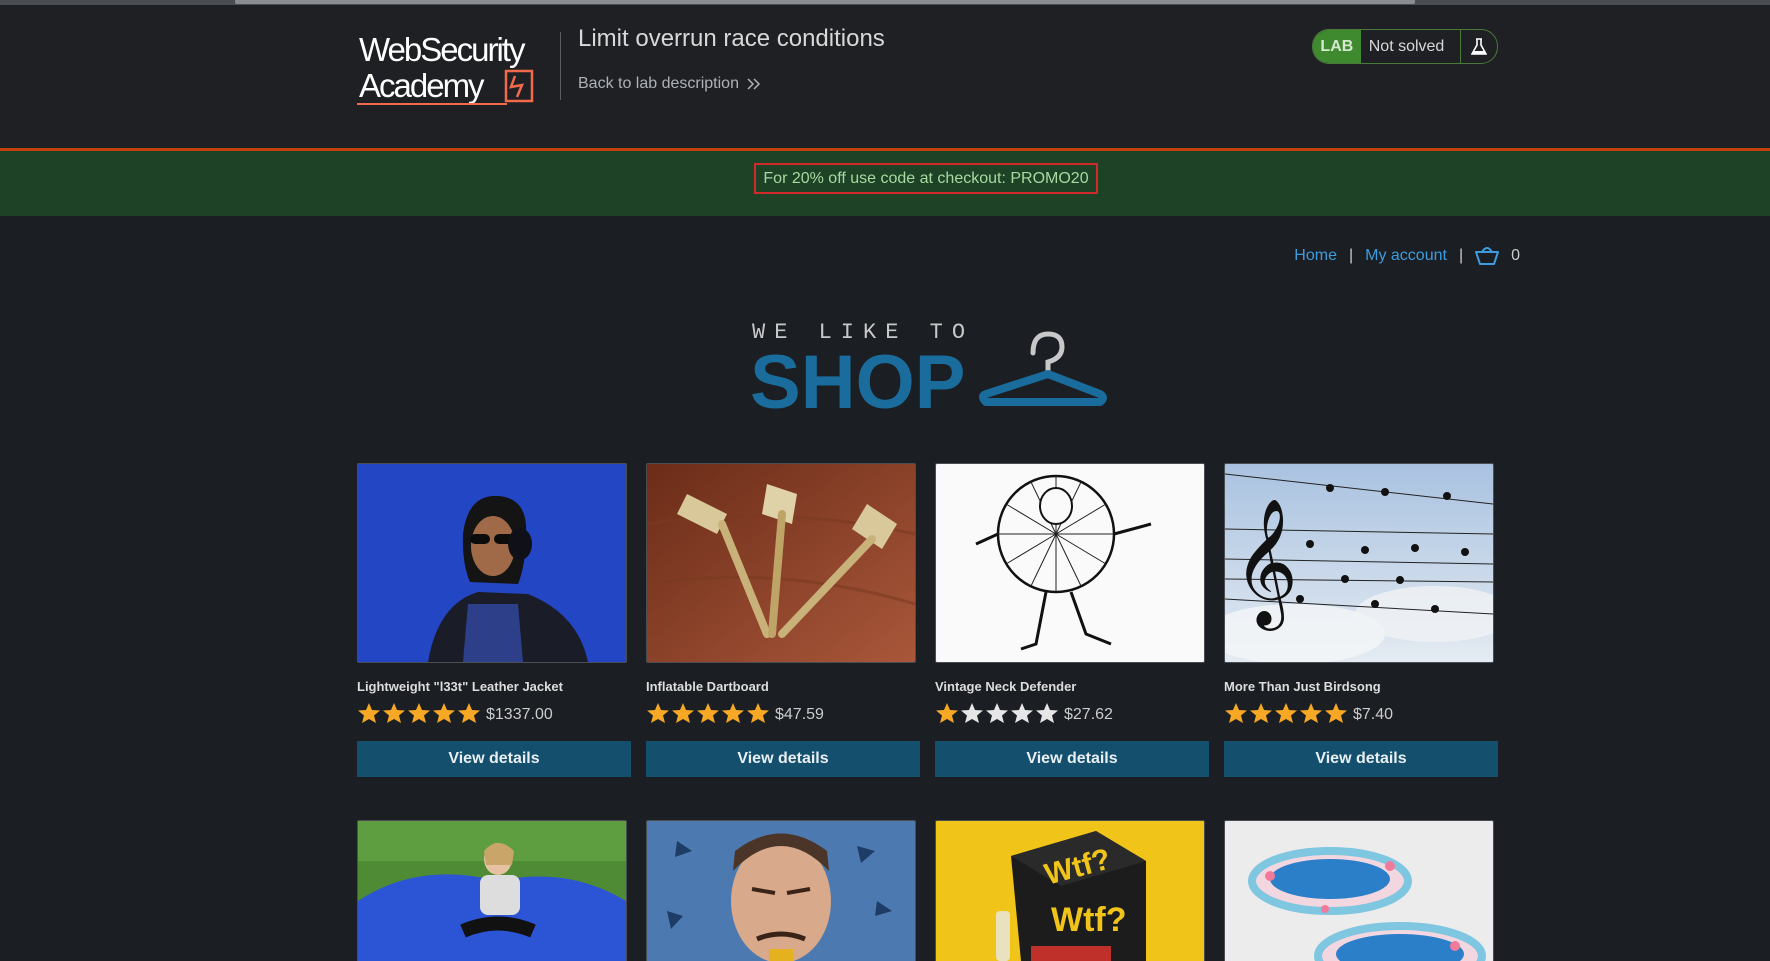 The image size is (1770, 961). I want to click on logo-divider, so click(560, 66).